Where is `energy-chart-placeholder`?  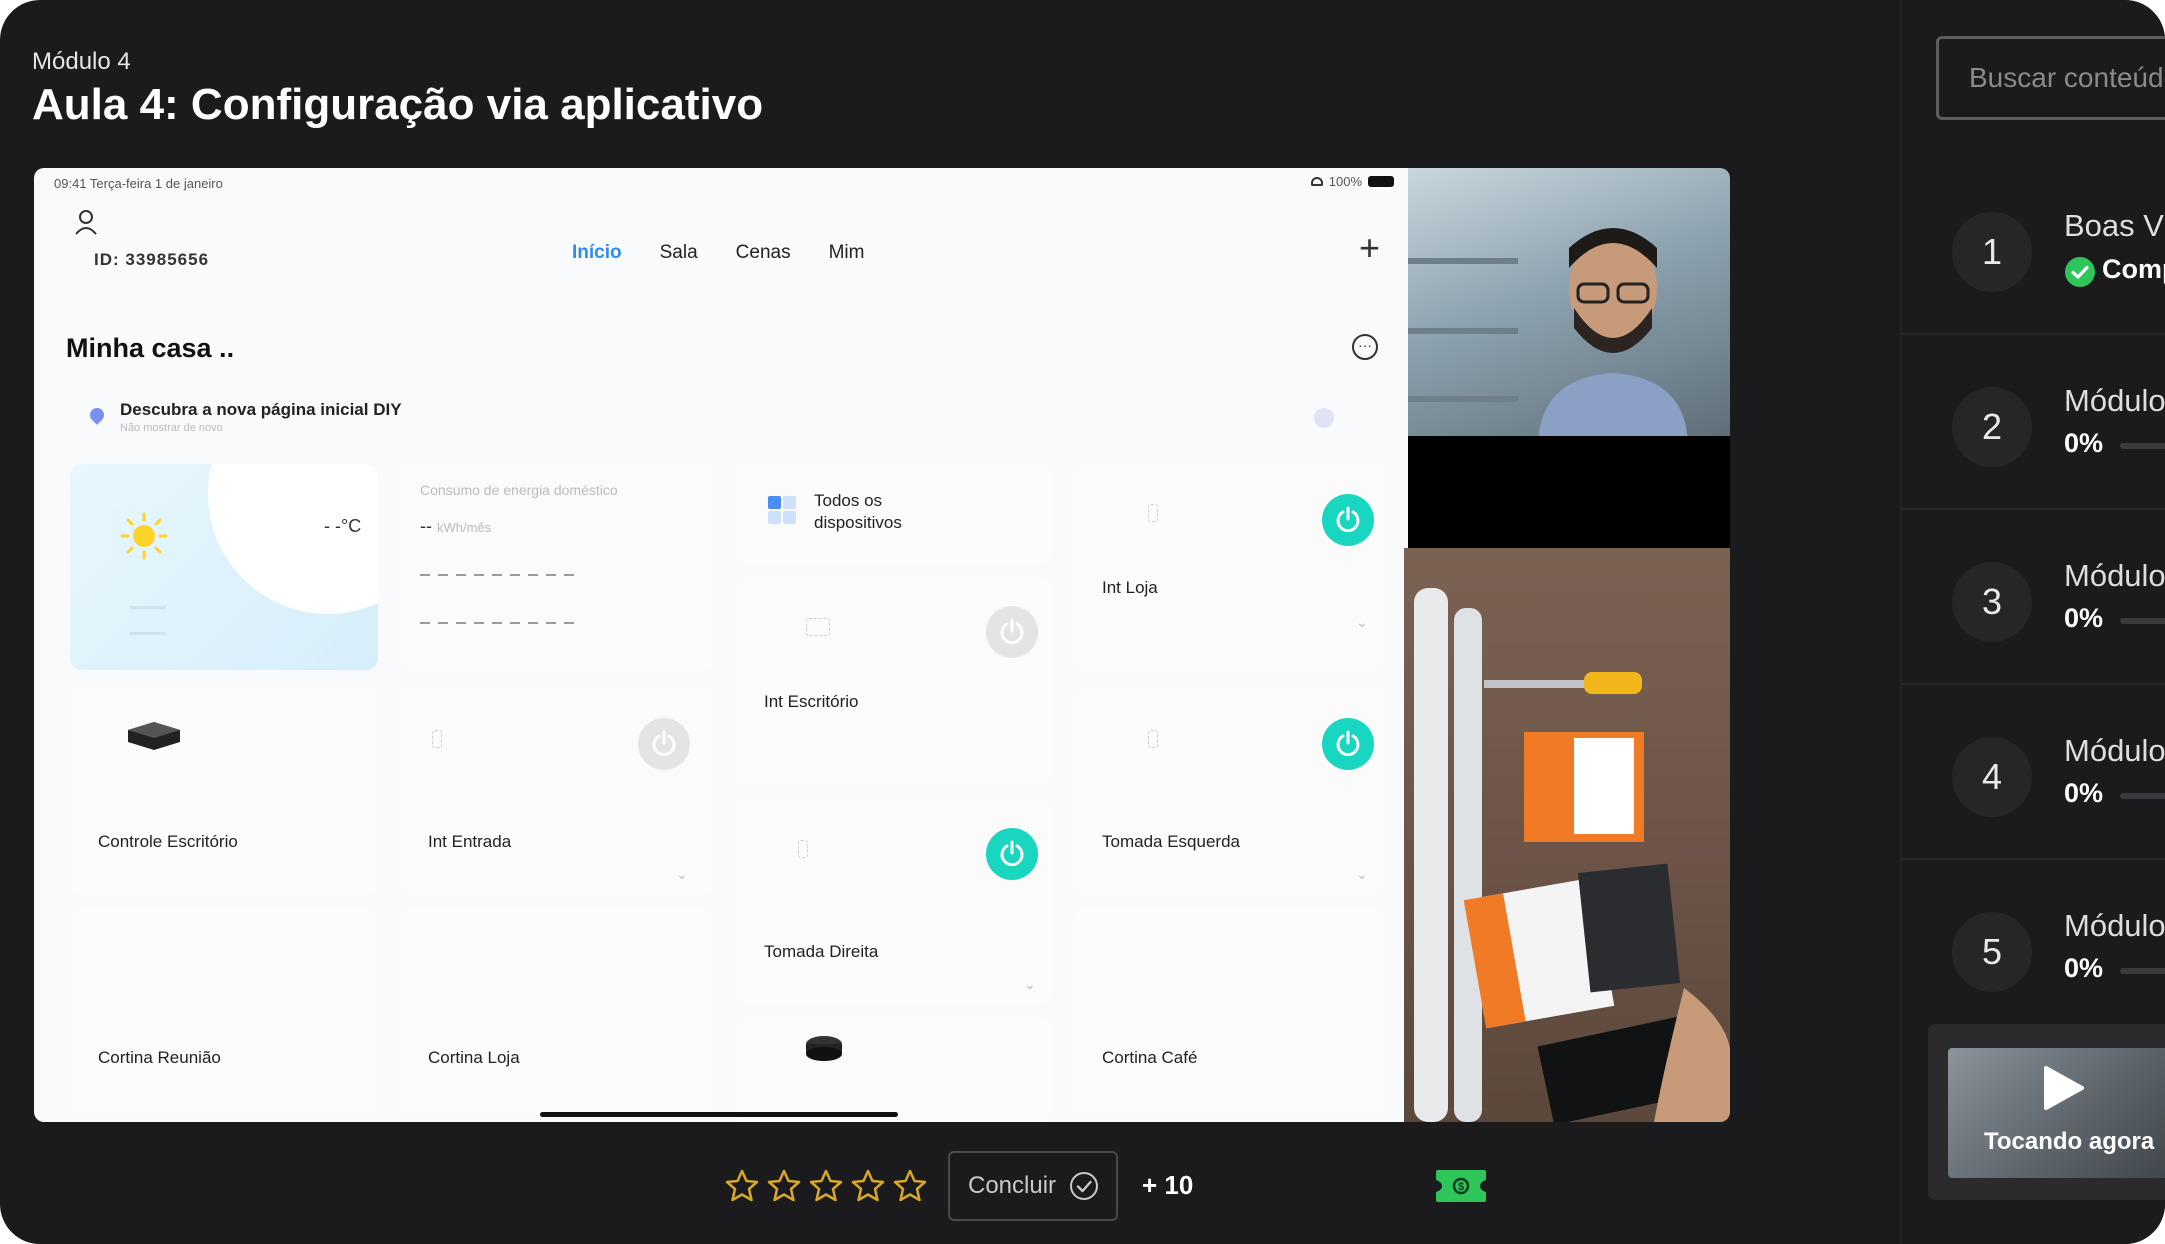 energy-chart-placeholder is located at coordinates (500, 575).